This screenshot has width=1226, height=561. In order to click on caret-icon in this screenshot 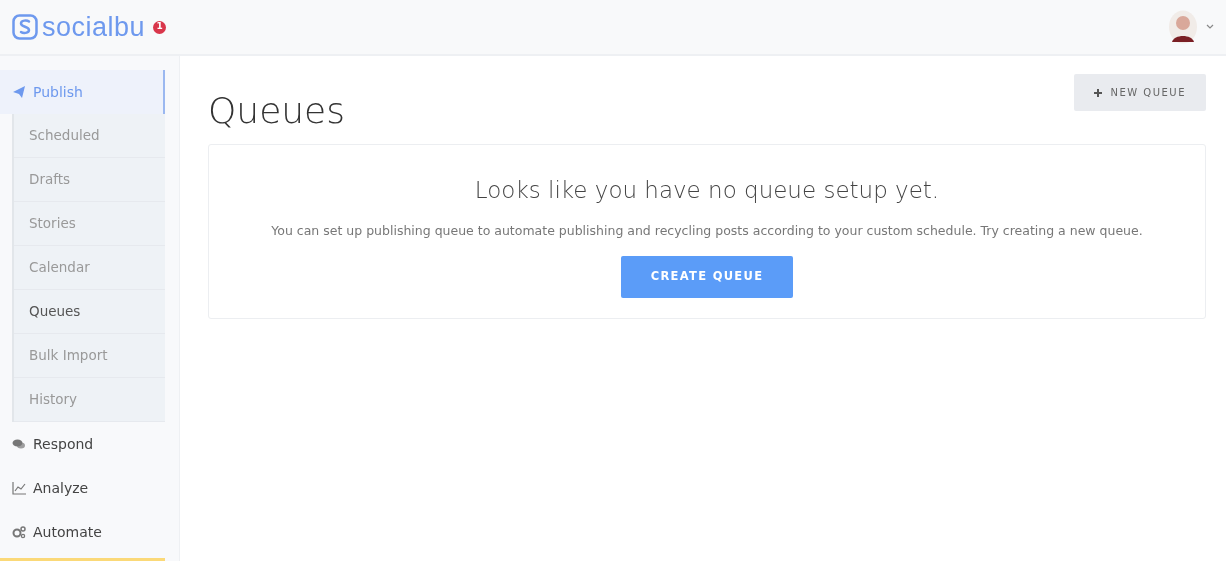, I will do `click(1210, 27)`.